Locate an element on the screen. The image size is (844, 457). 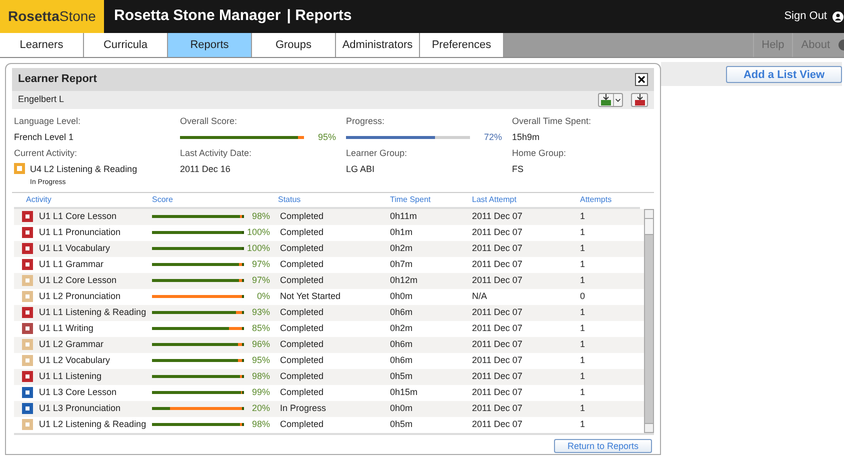
activity-name: U1 L3 Pronunciation is located at coordinates (80, 408).